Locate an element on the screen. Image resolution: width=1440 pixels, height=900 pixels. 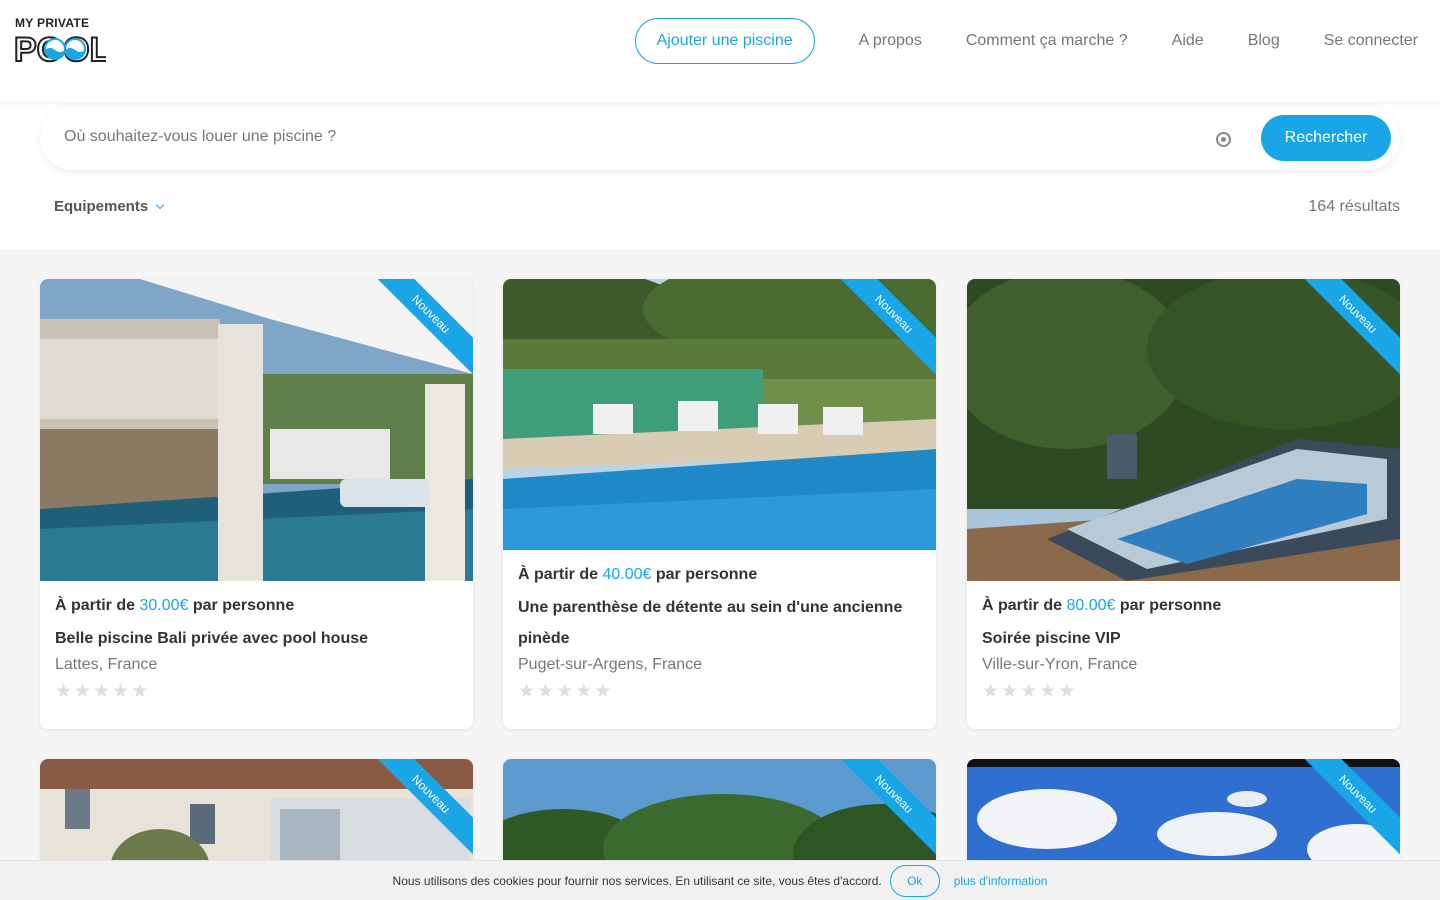
add-pool-button: Ajouter une piscine is located at coordinates (724, 41).